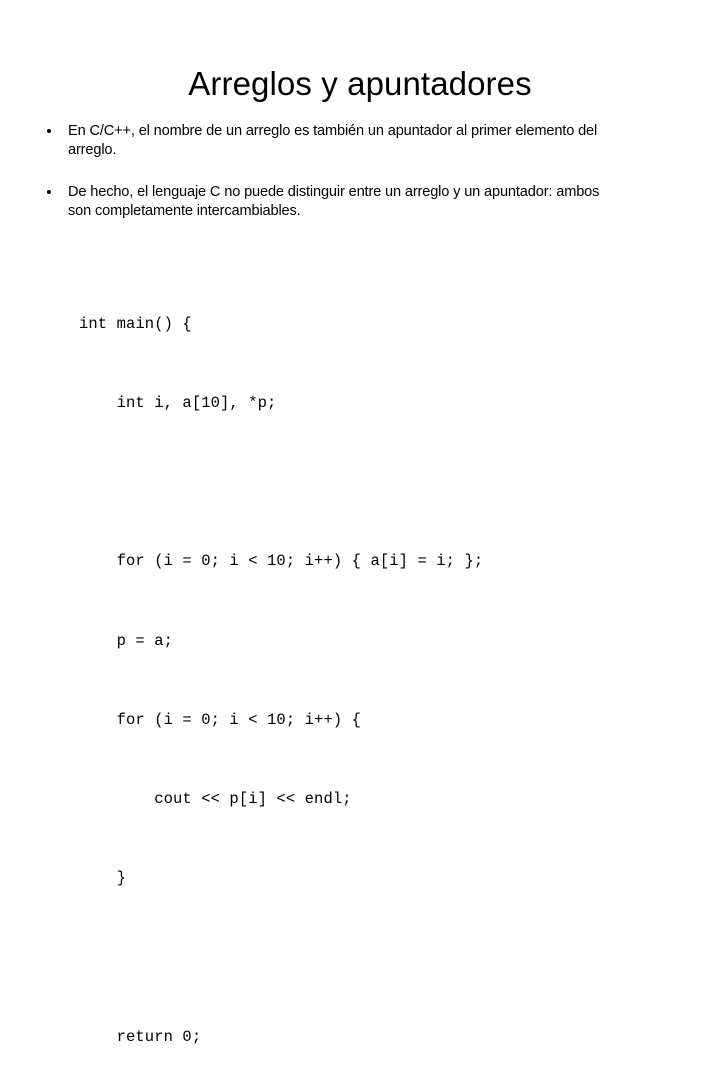 This screenshot has height=1080, width=720. Describe the element at coordinates (135, 323) in the screenshot. I see `code-line: int main() {` at that location.